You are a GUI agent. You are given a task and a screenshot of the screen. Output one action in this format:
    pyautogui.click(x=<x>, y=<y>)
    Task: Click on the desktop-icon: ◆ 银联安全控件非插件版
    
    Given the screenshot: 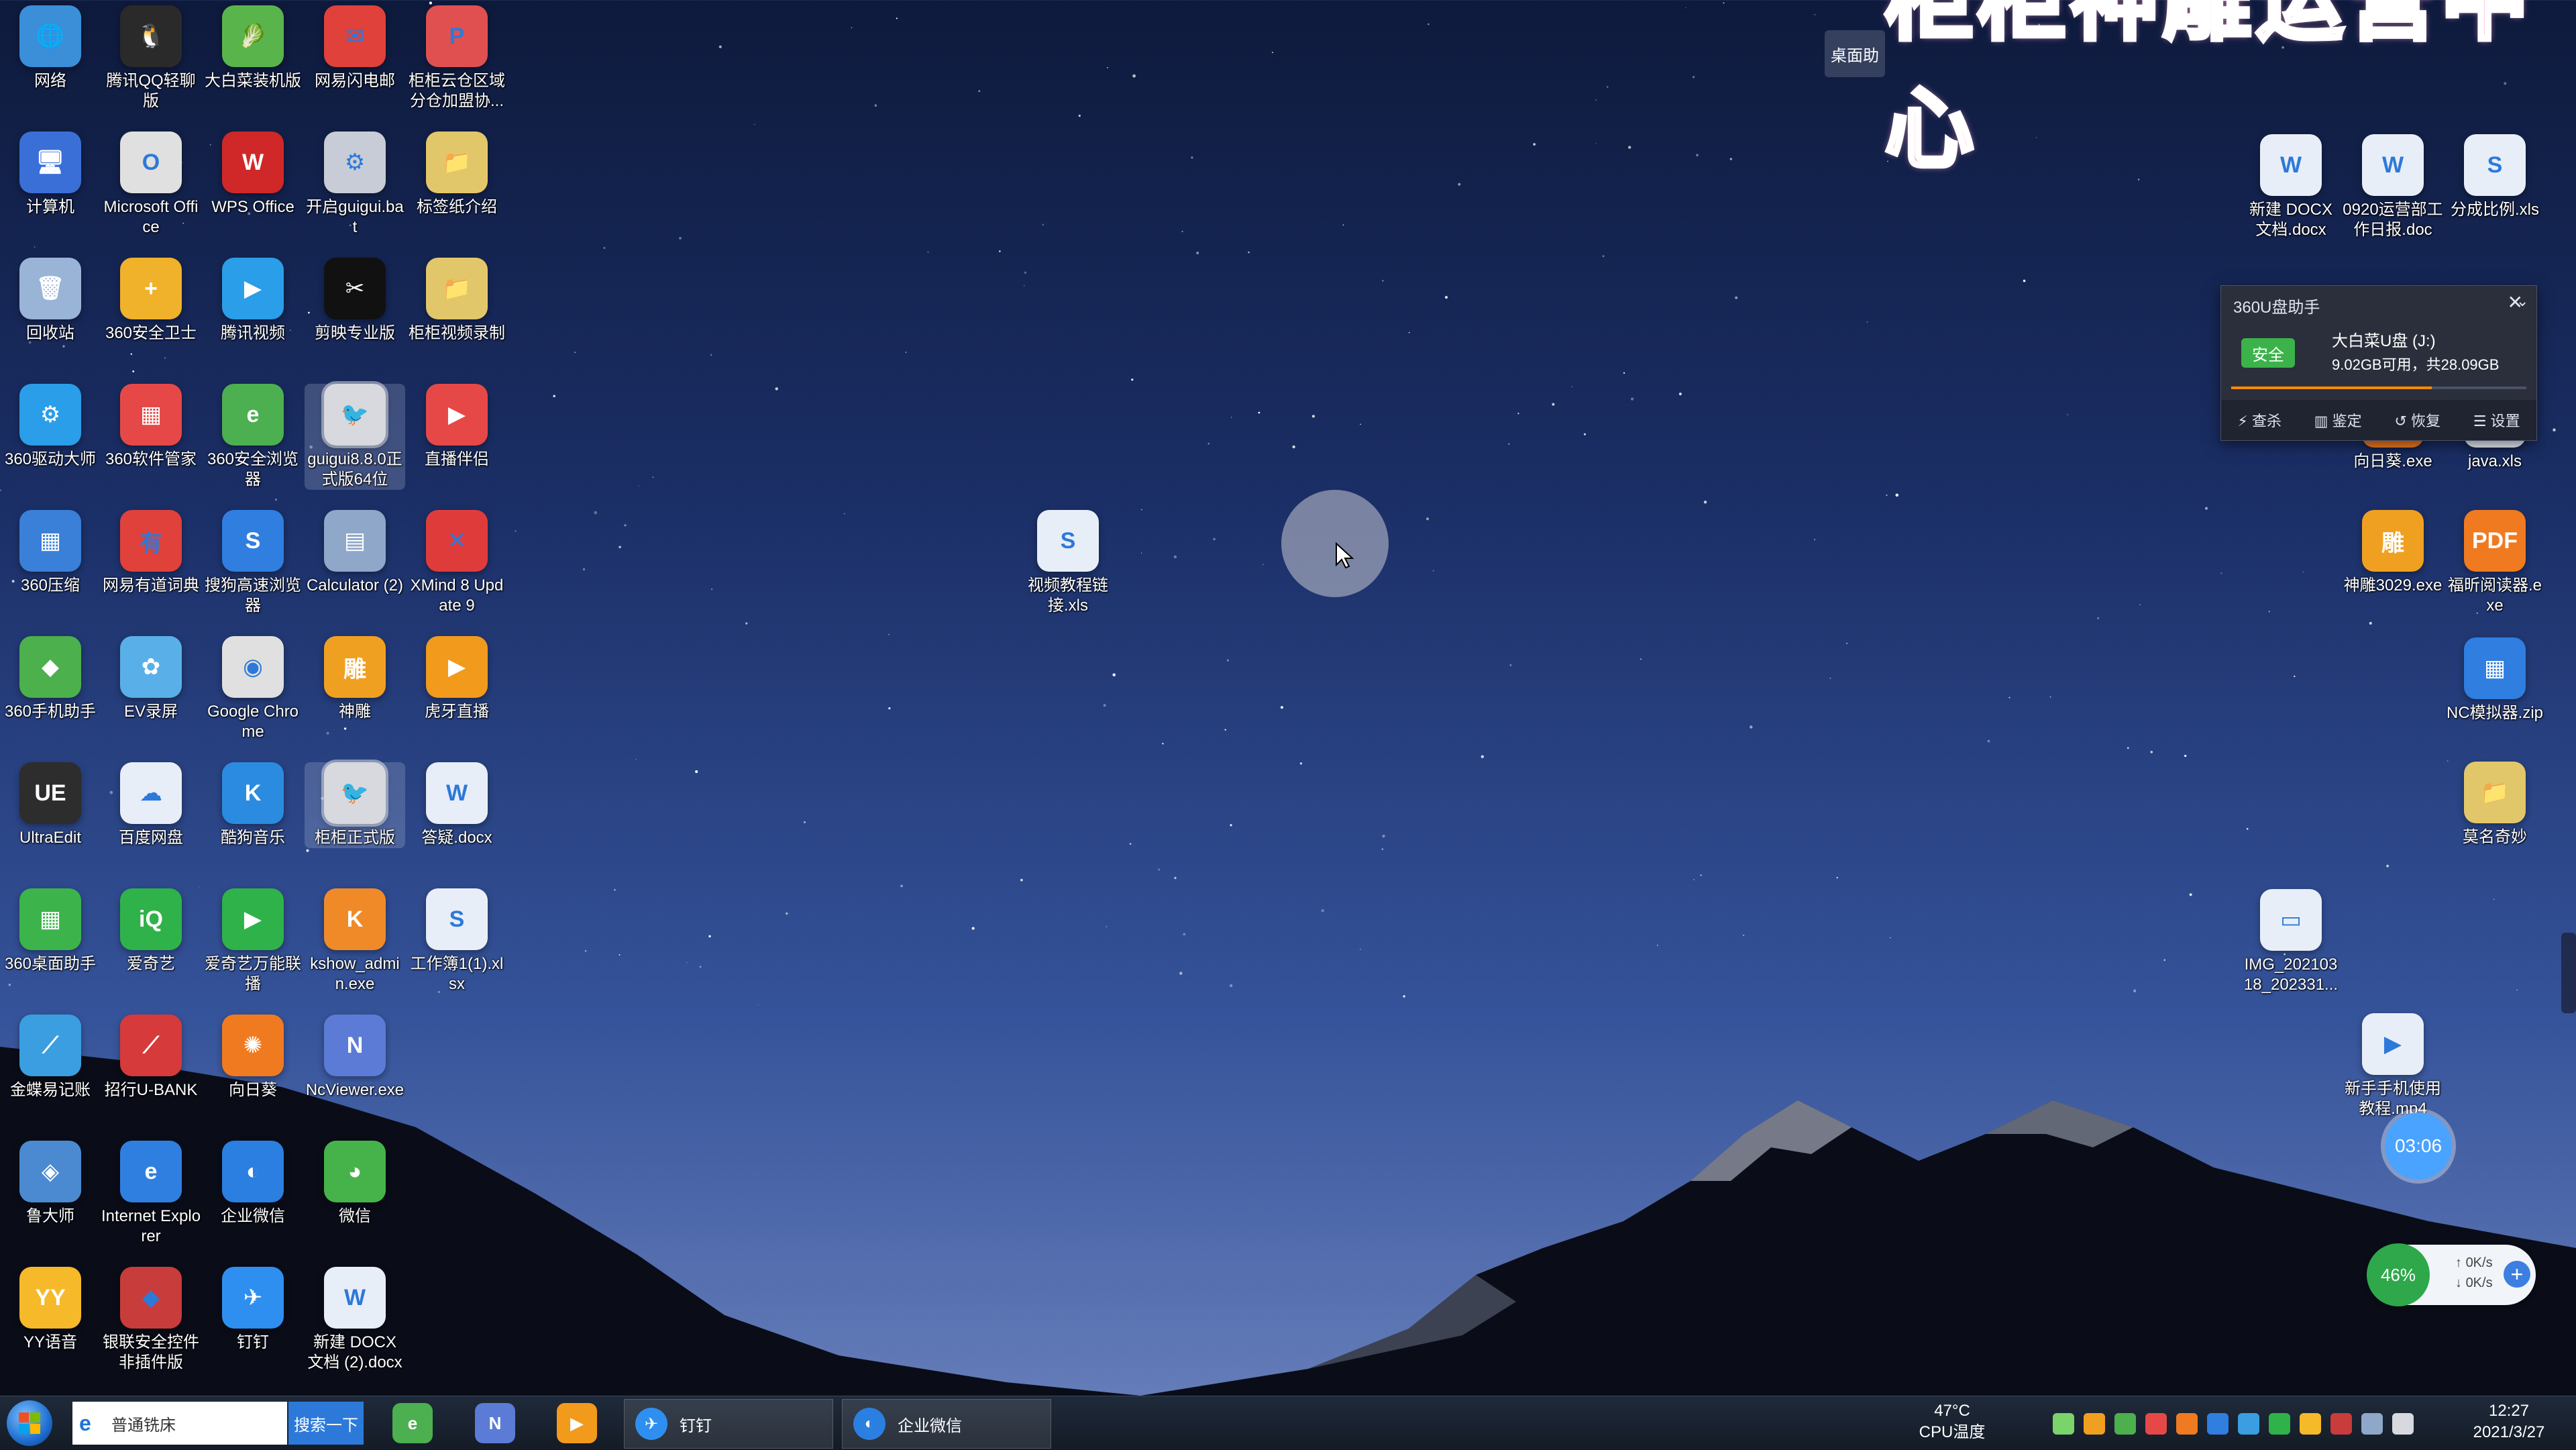 What is the action you would take?
    pyautogui.click(x=151, y=1320)
    